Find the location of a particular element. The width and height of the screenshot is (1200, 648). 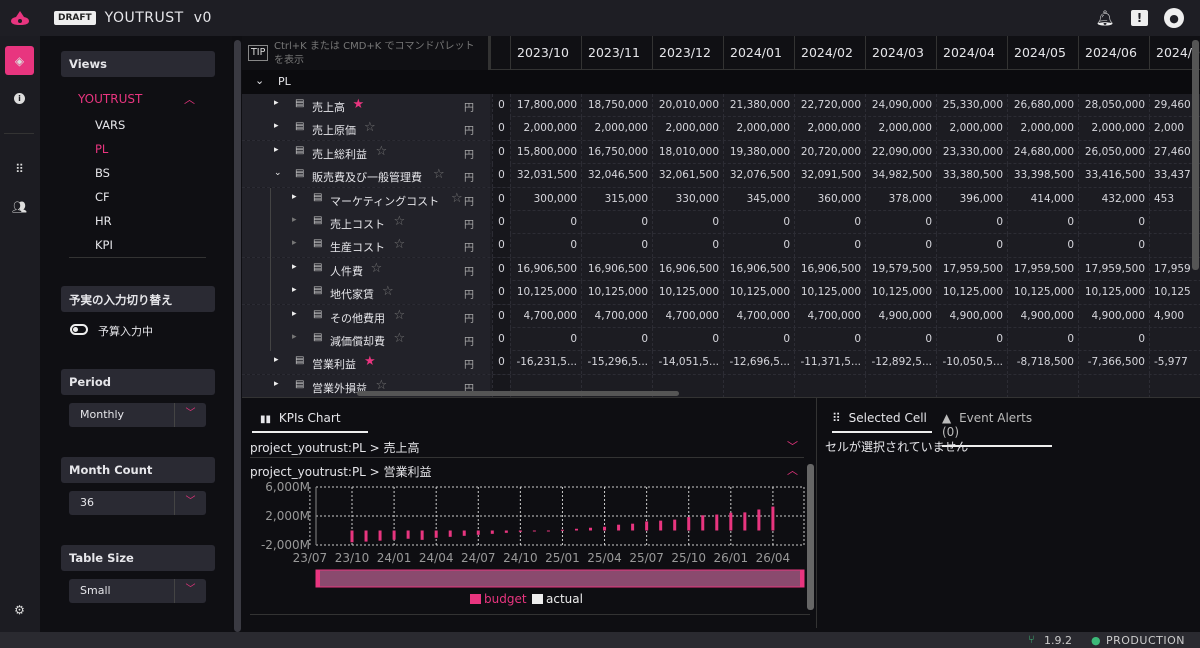

value-cell: 32,061,500 is located at coordinates (687, 176).